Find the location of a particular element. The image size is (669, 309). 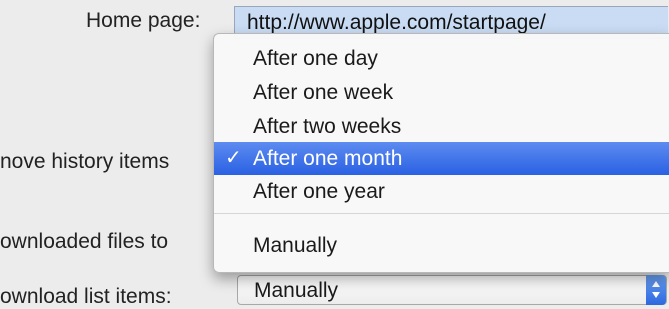

menu-item-label: After two weeks is located at coordinates (327, 126).